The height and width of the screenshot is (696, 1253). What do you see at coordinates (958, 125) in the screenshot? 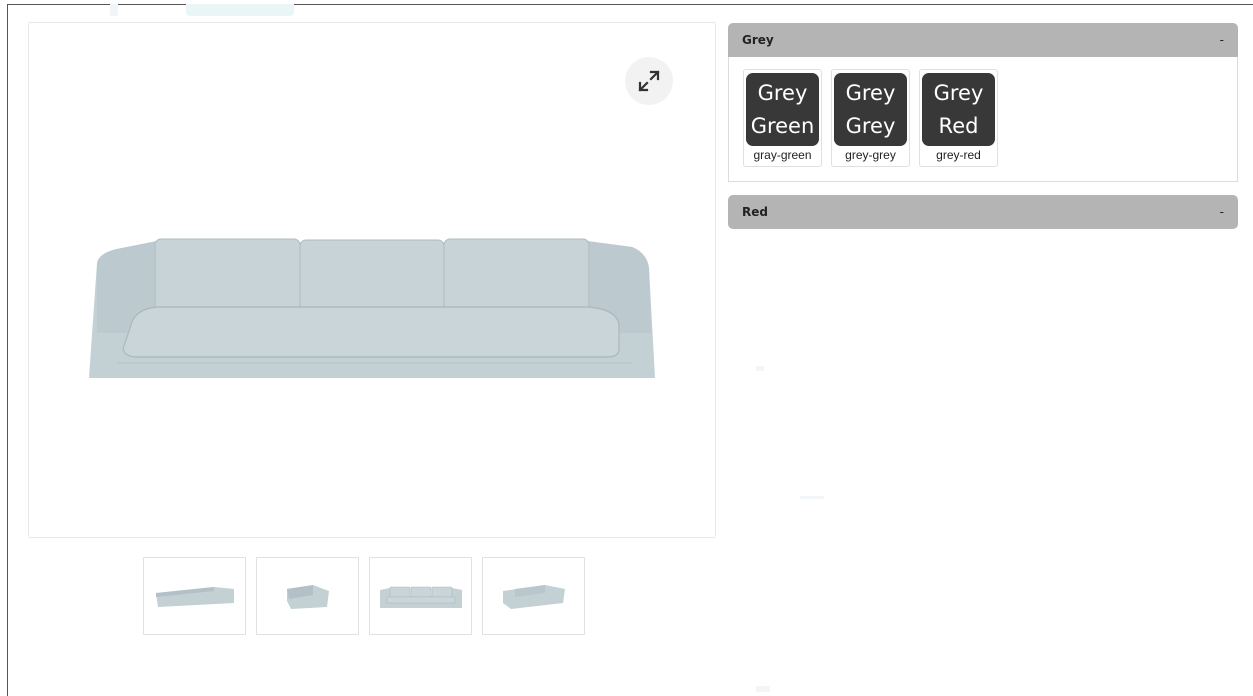
I see `swatch-tile-line2: Red` at bounding box center [958, 125].